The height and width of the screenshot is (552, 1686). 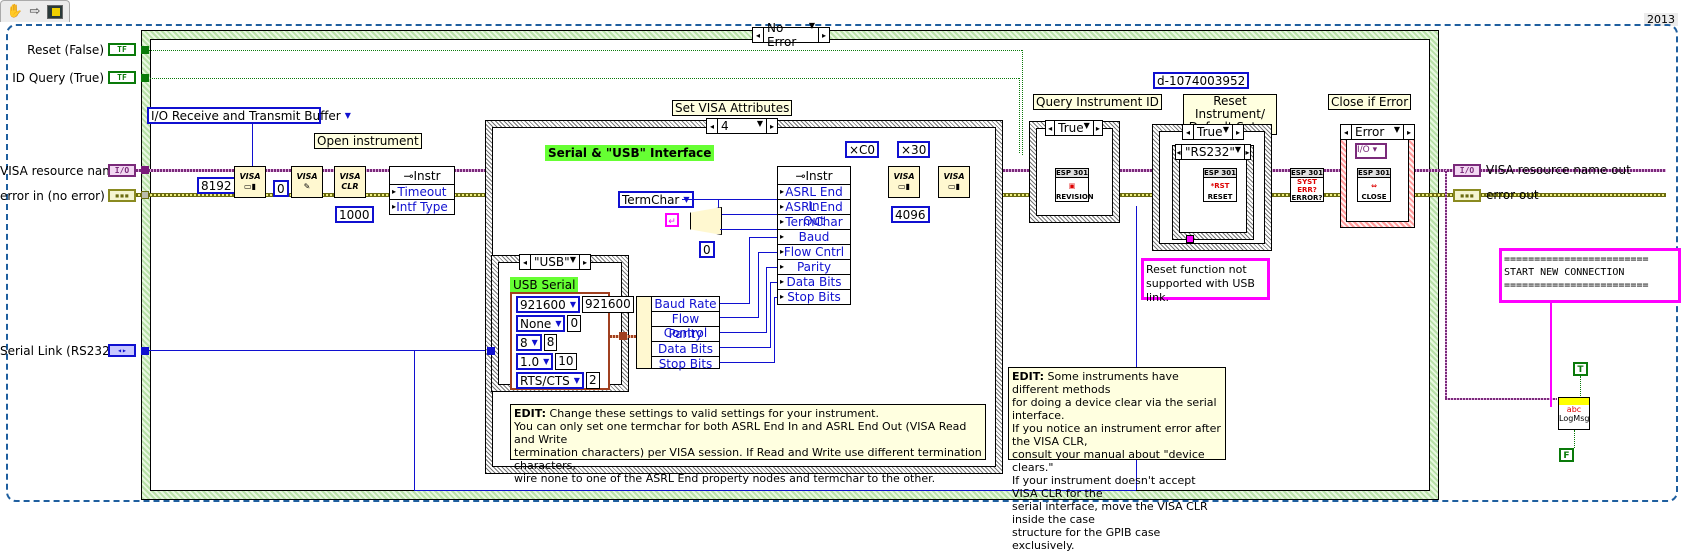 What do you see at coordinates (35, 12) in the screenshot?
I see `arrow-icon: ⇨` at bounding box center [35, 12].